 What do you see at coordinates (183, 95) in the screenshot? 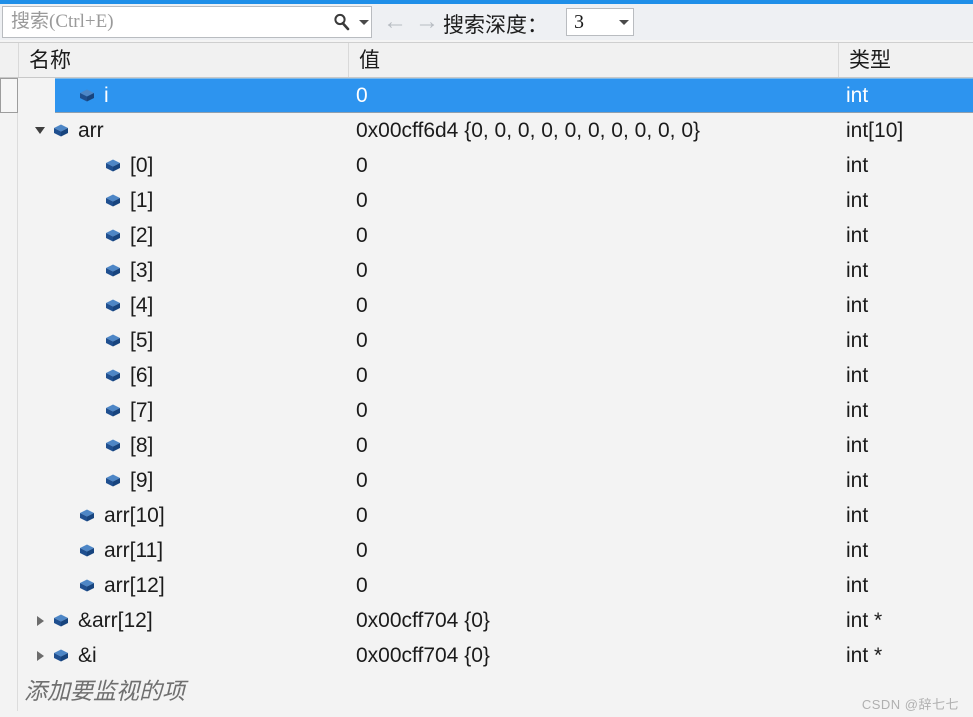
I see `cell-name: i` at bounding box center [183, 95].